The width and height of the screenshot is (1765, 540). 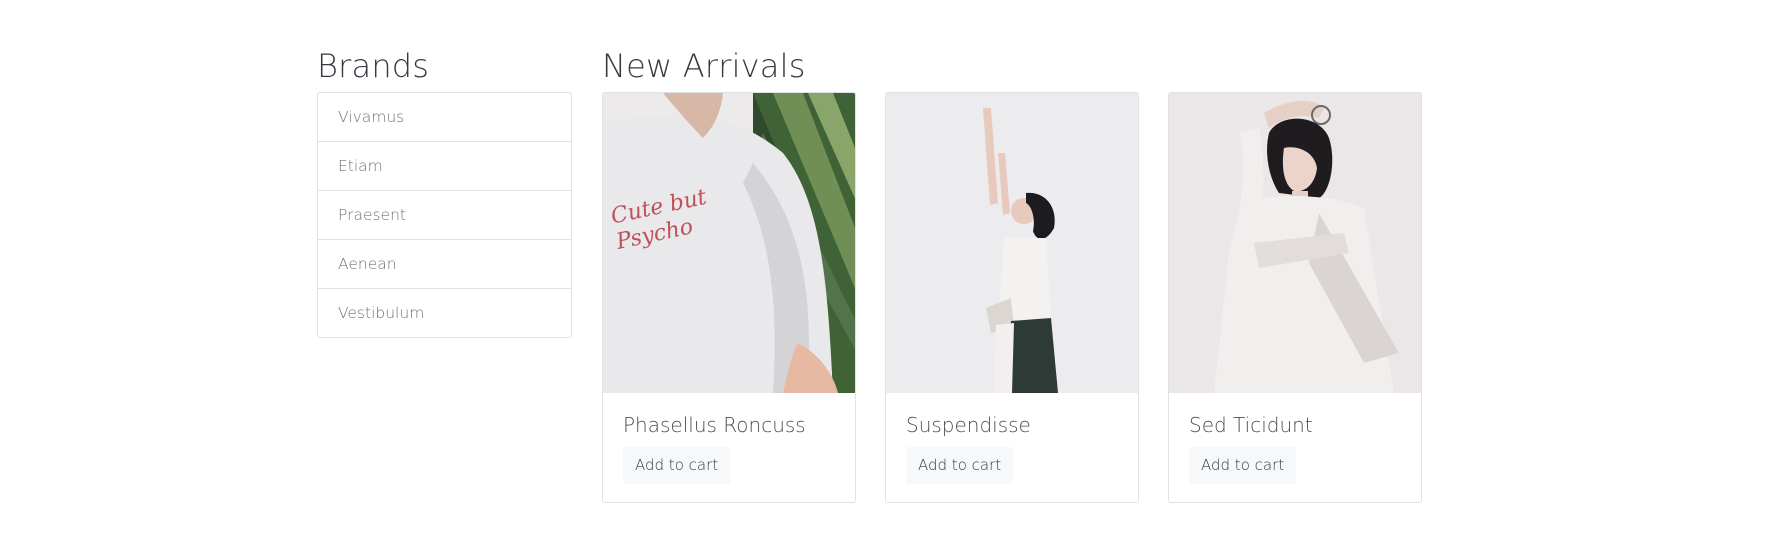 I want to click on product-card: Suspendisse Add to cart, so click(x=1012, y=297).